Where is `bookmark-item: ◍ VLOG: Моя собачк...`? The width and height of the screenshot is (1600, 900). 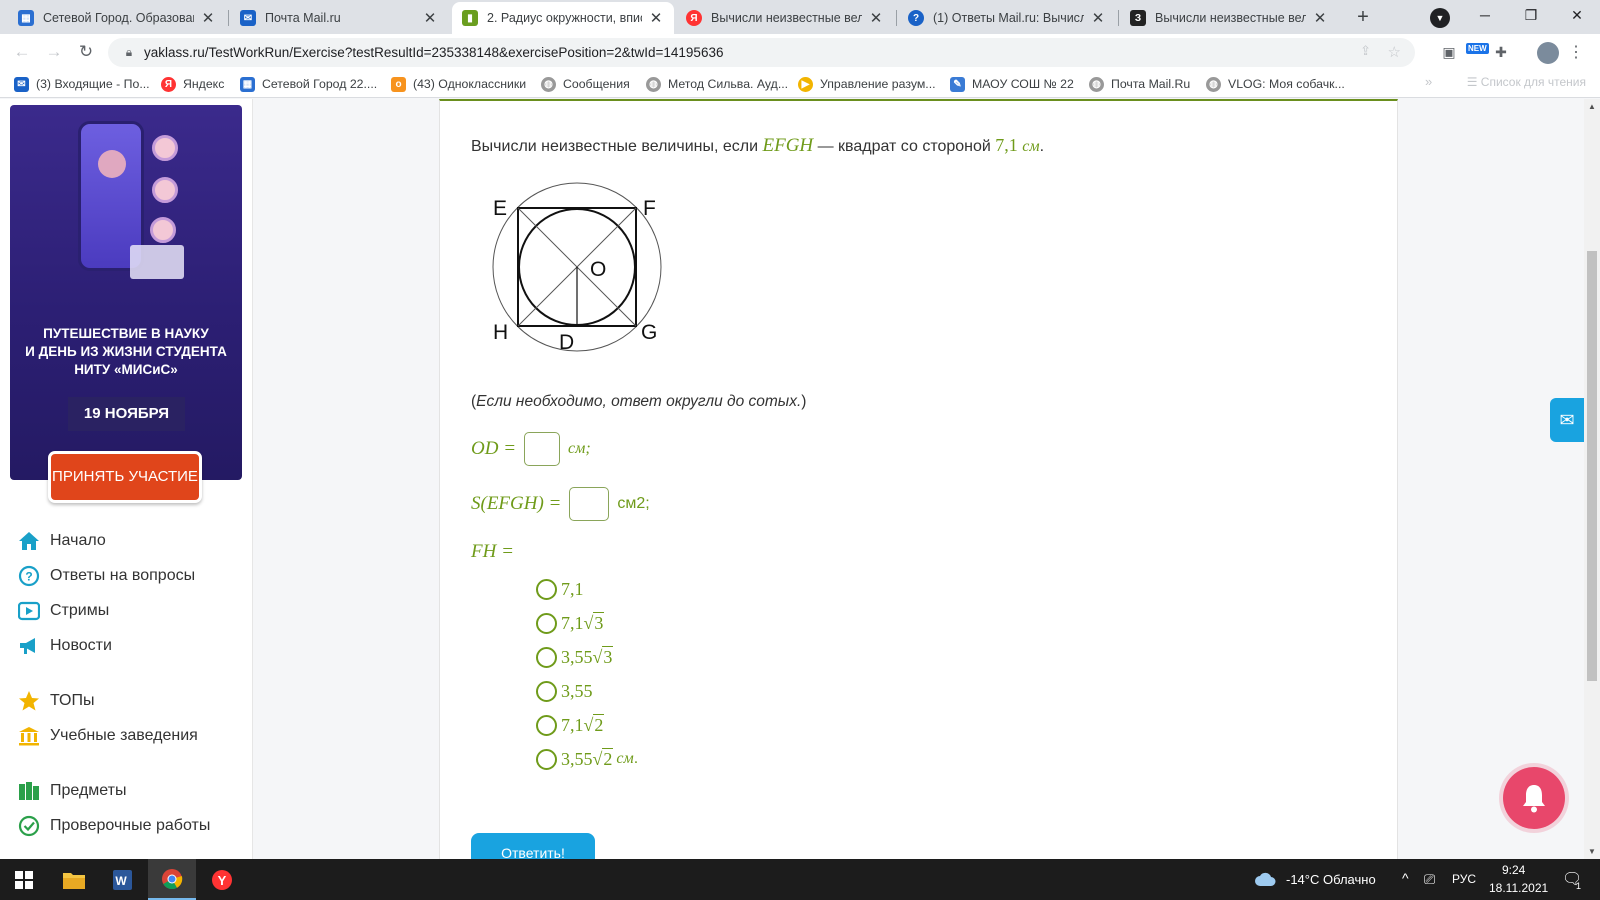 bookmark-item: ◍ VLOG: Моя собачк... is located at coordinates (1275, 84).